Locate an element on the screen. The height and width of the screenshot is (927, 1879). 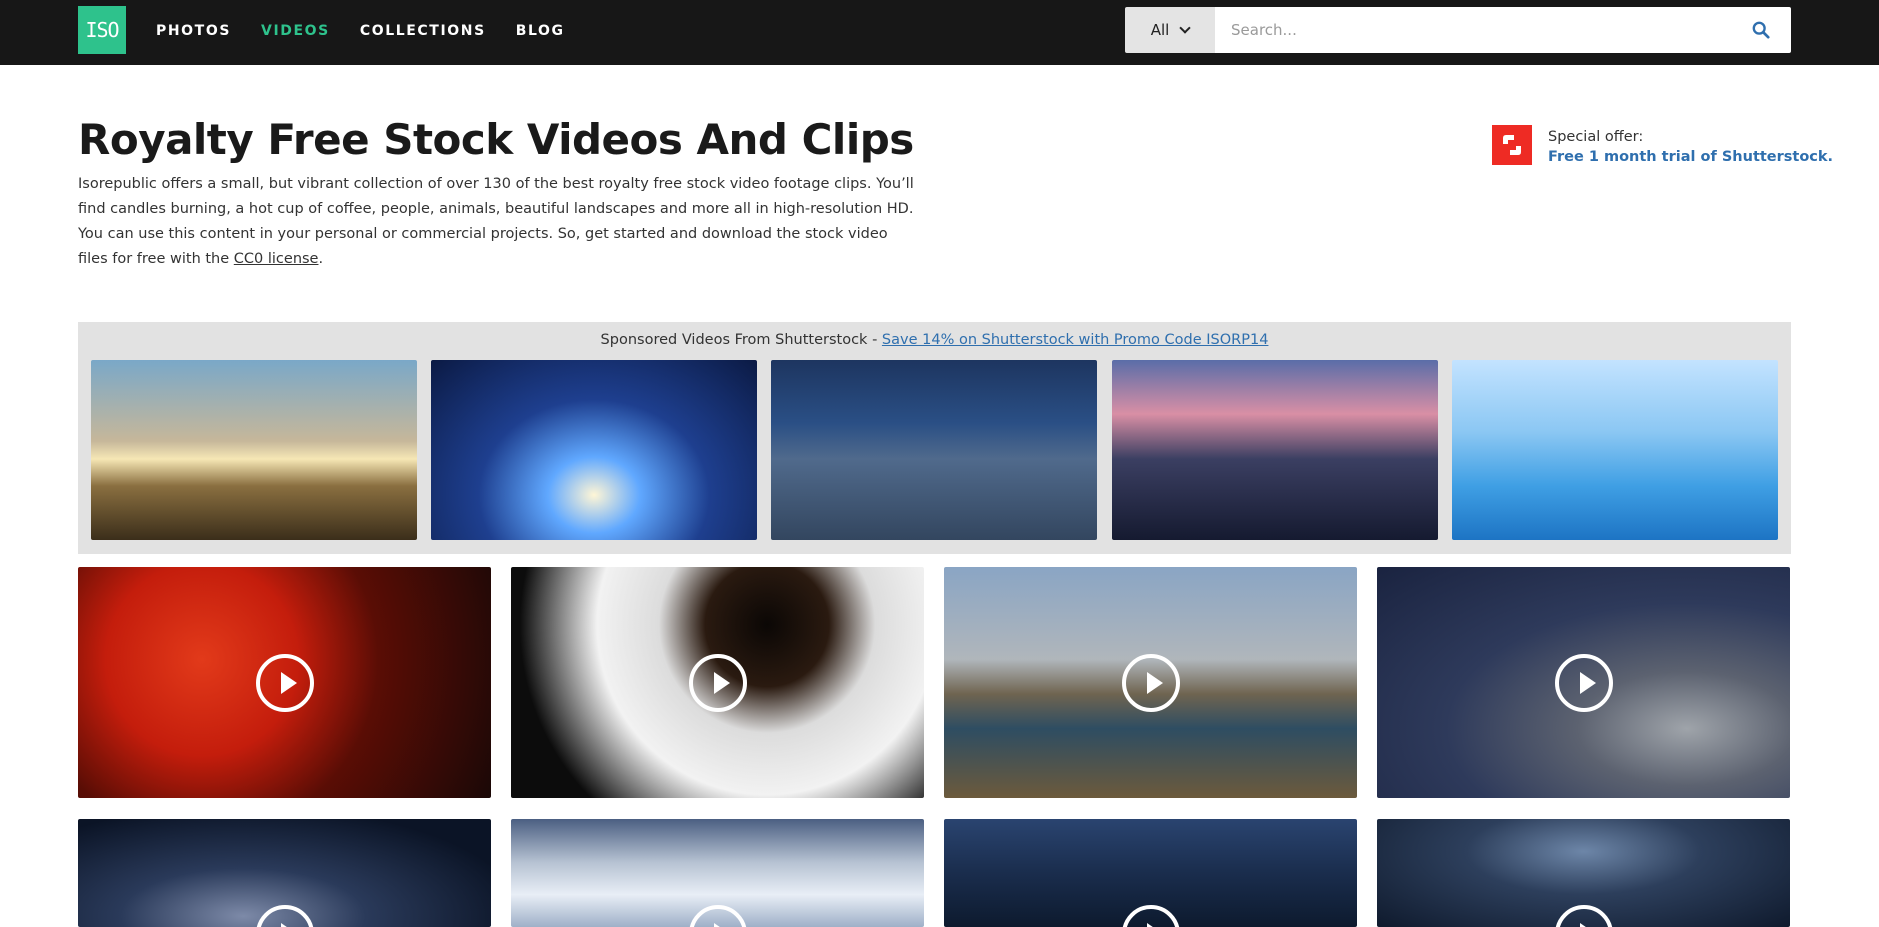
nav-collections: COLLECTIONS is located at coordinates (423, 31).